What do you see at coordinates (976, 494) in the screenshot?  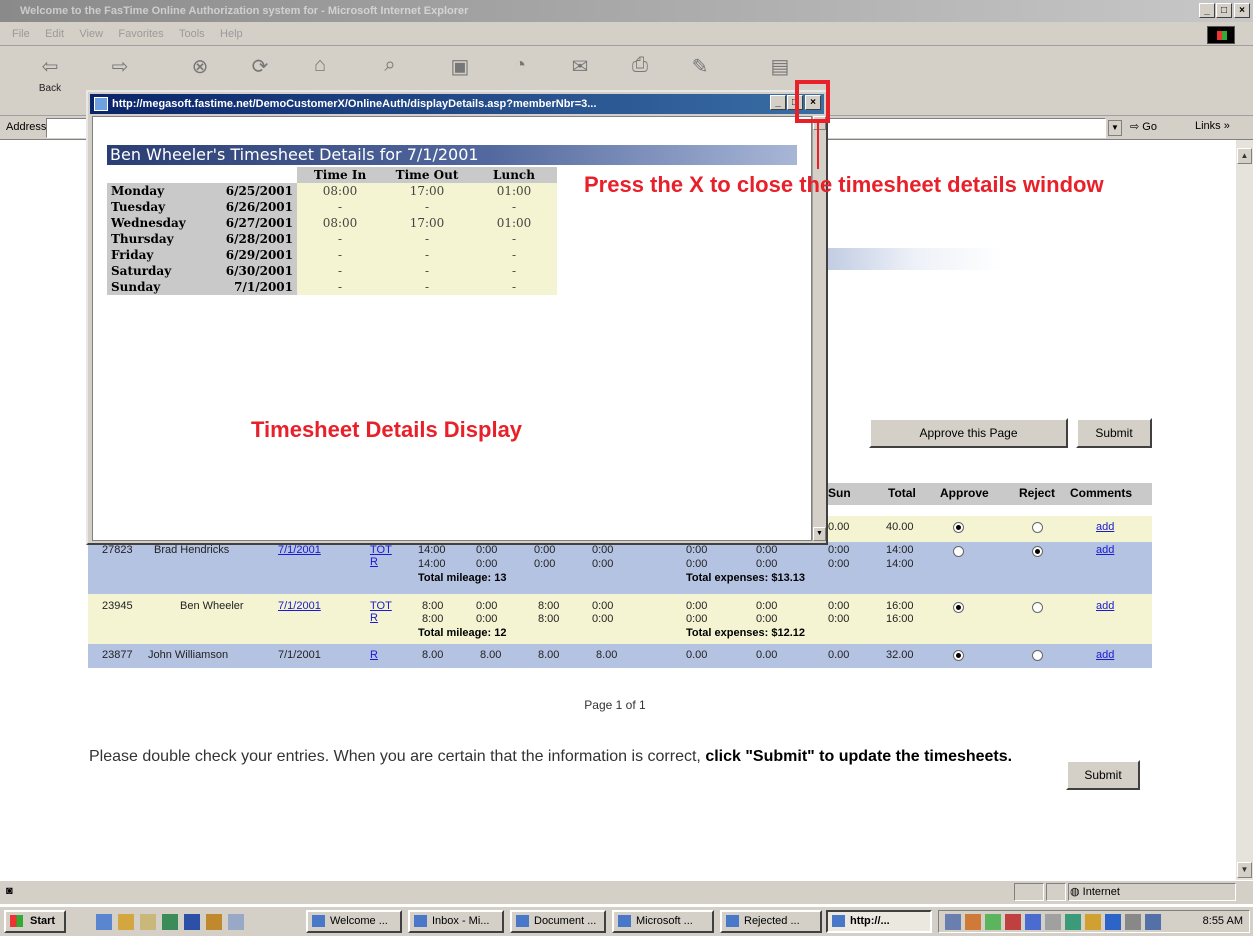 I see `grid-header: Sun Total Approve Reject Comments` at bounding box center [976, 494].